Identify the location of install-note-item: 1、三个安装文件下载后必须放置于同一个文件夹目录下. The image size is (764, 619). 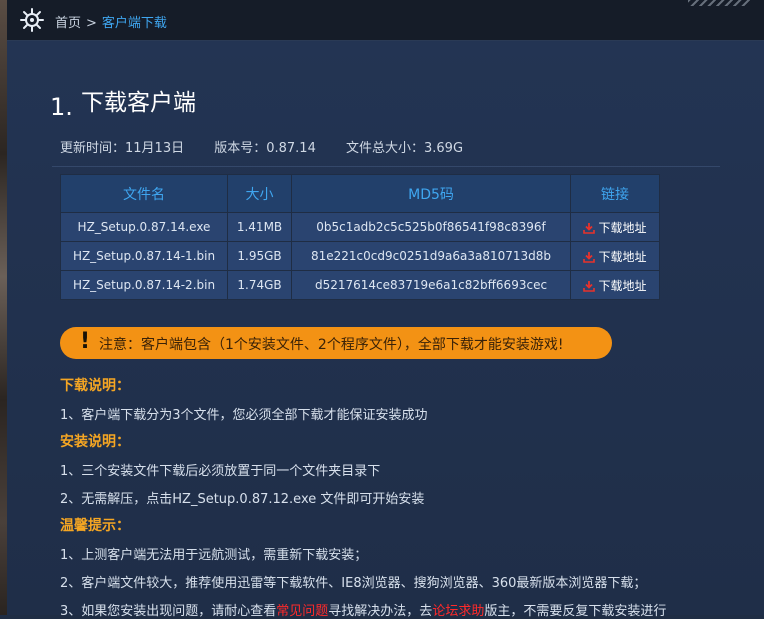
(220, 471).